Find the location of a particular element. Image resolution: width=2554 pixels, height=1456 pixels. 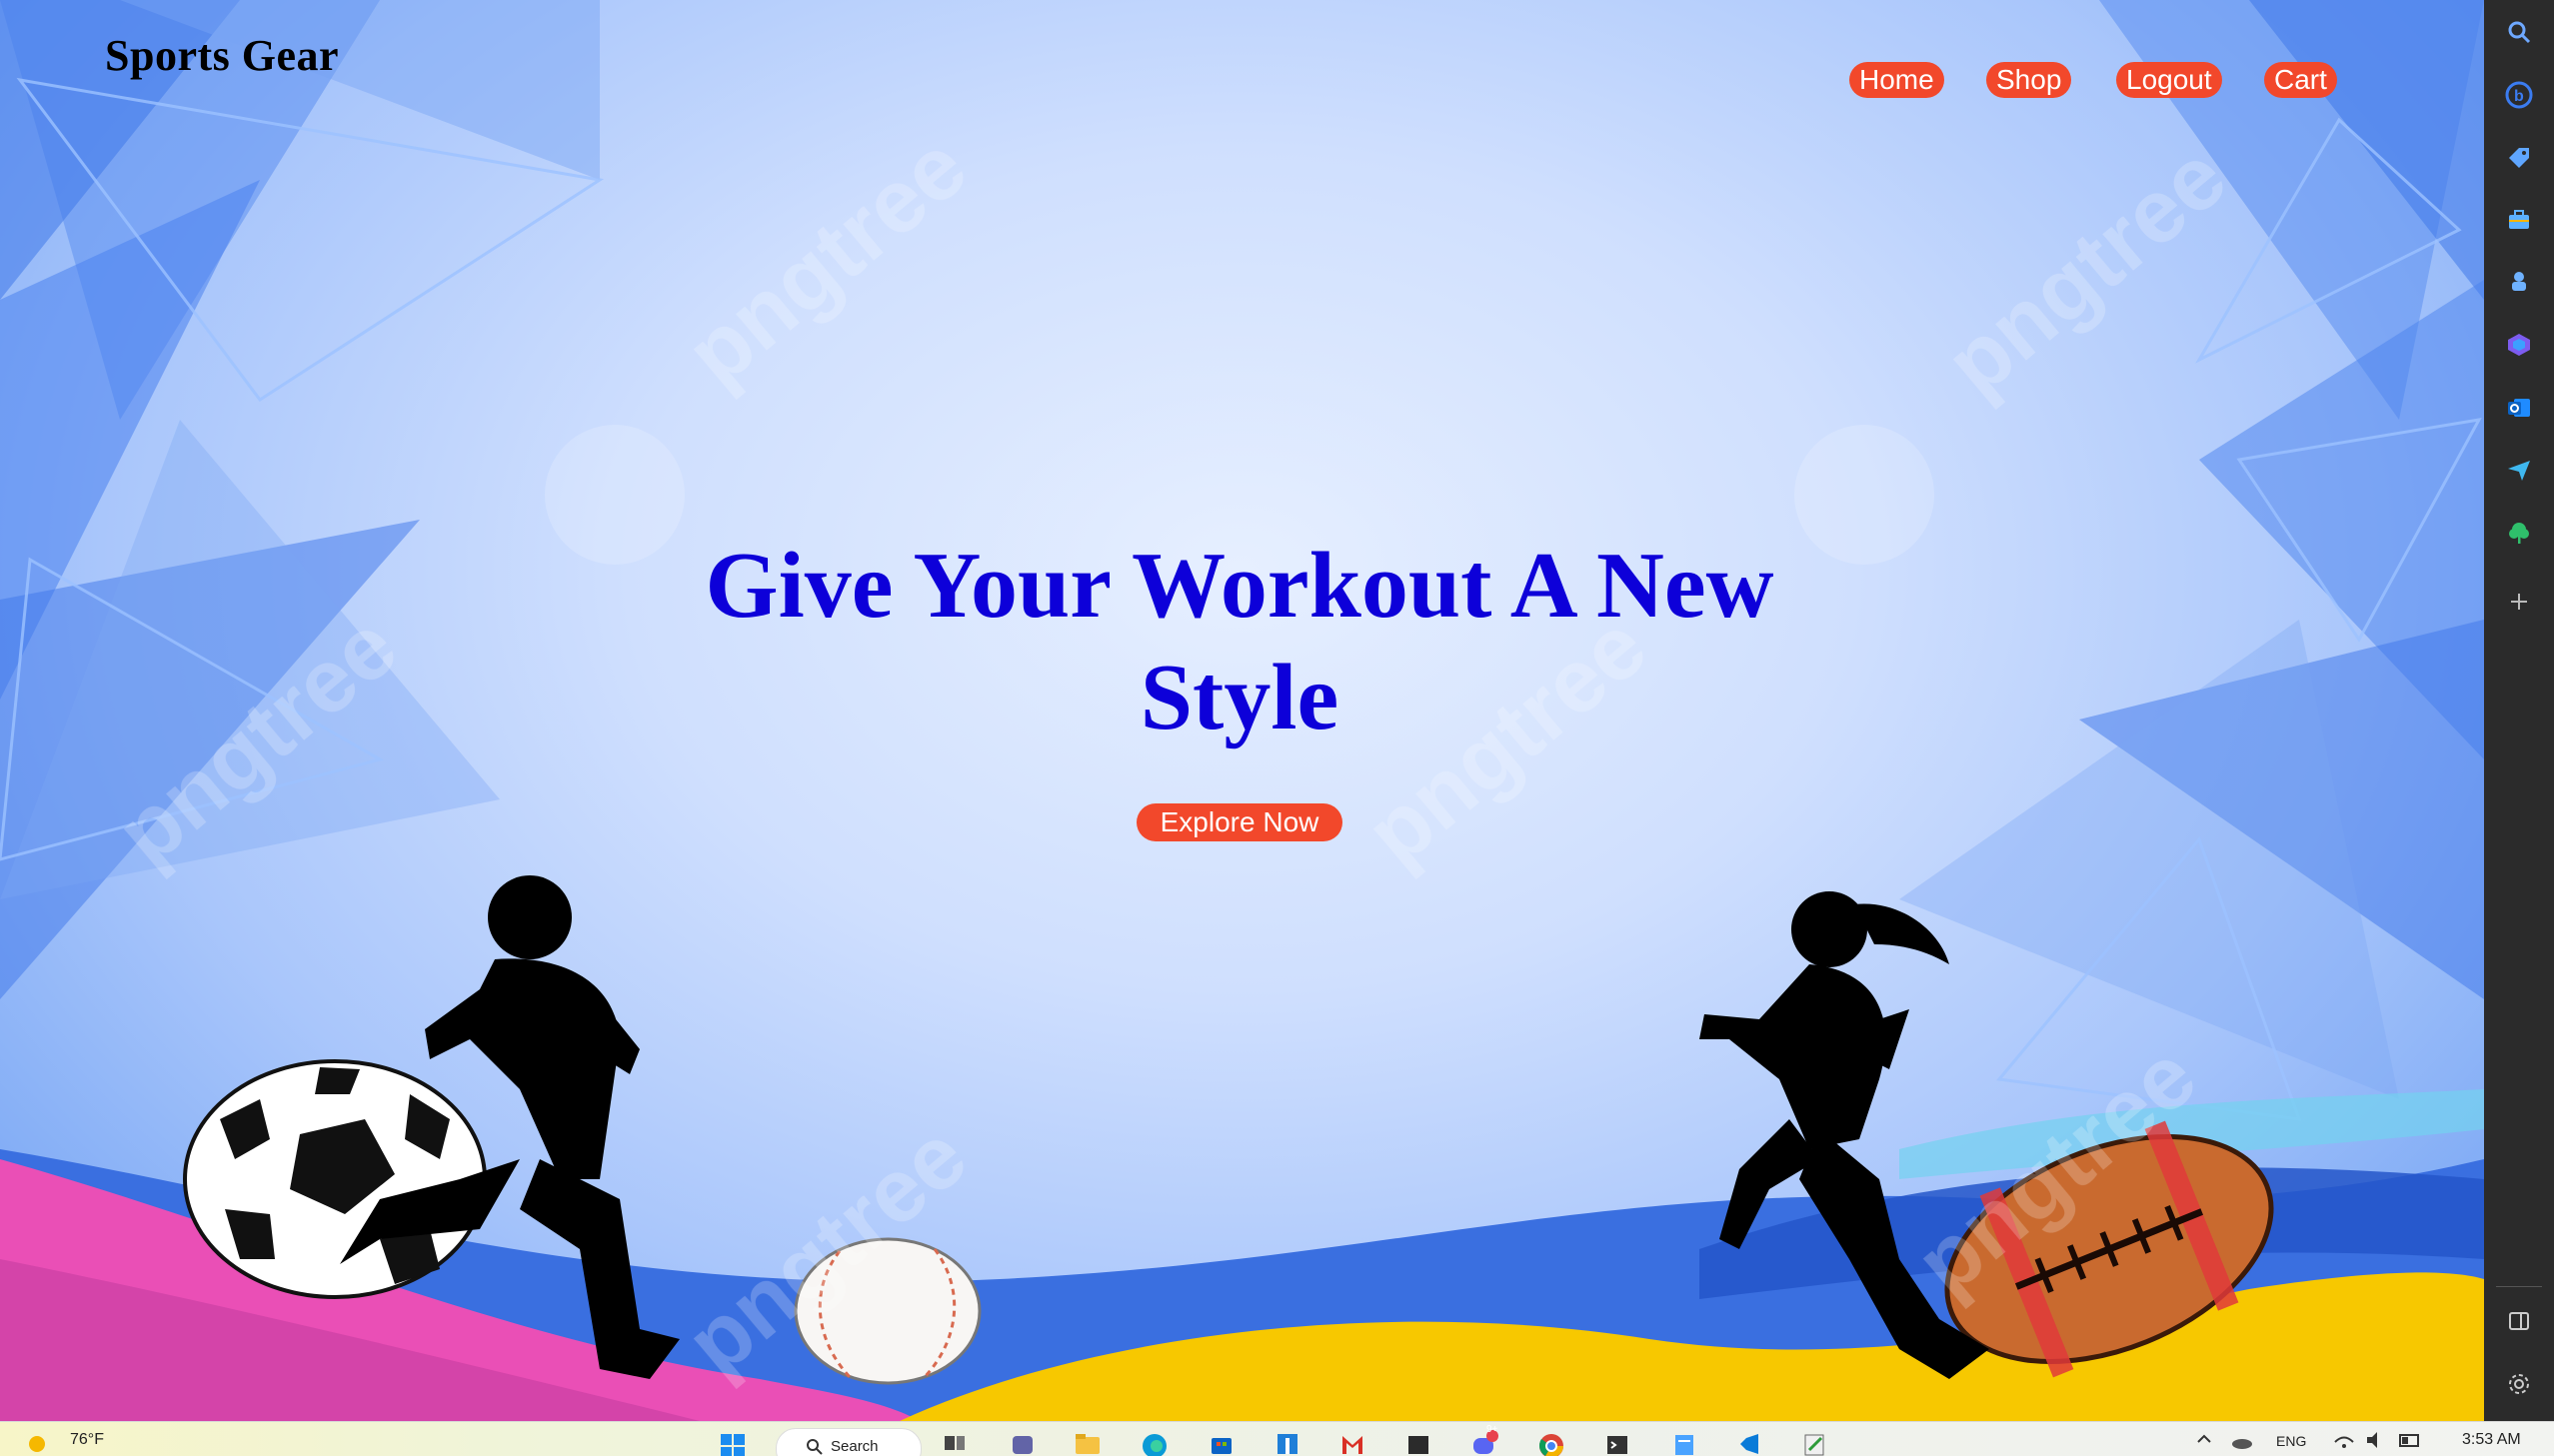

editor-icon is located at coordinates (1814, 1443).